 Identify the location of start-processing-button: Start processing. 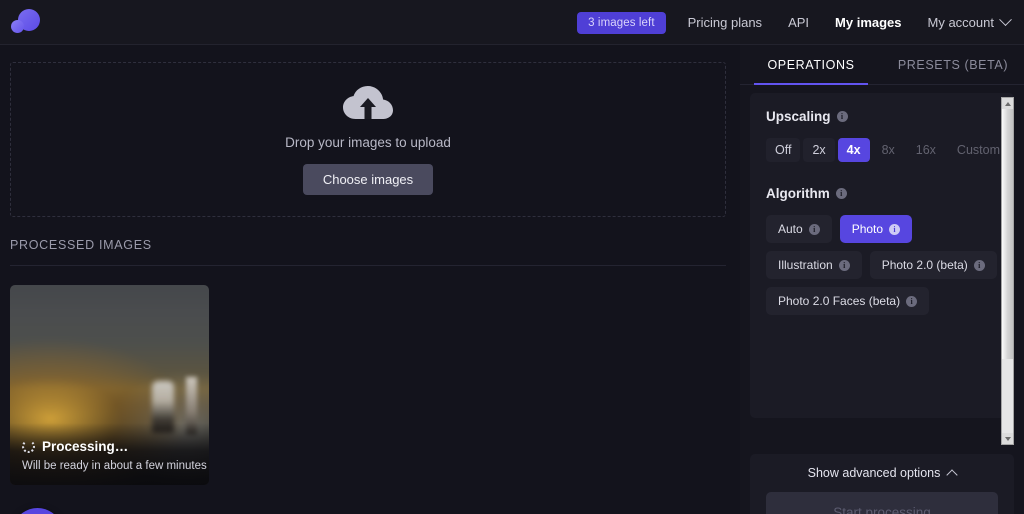
(882, 503).